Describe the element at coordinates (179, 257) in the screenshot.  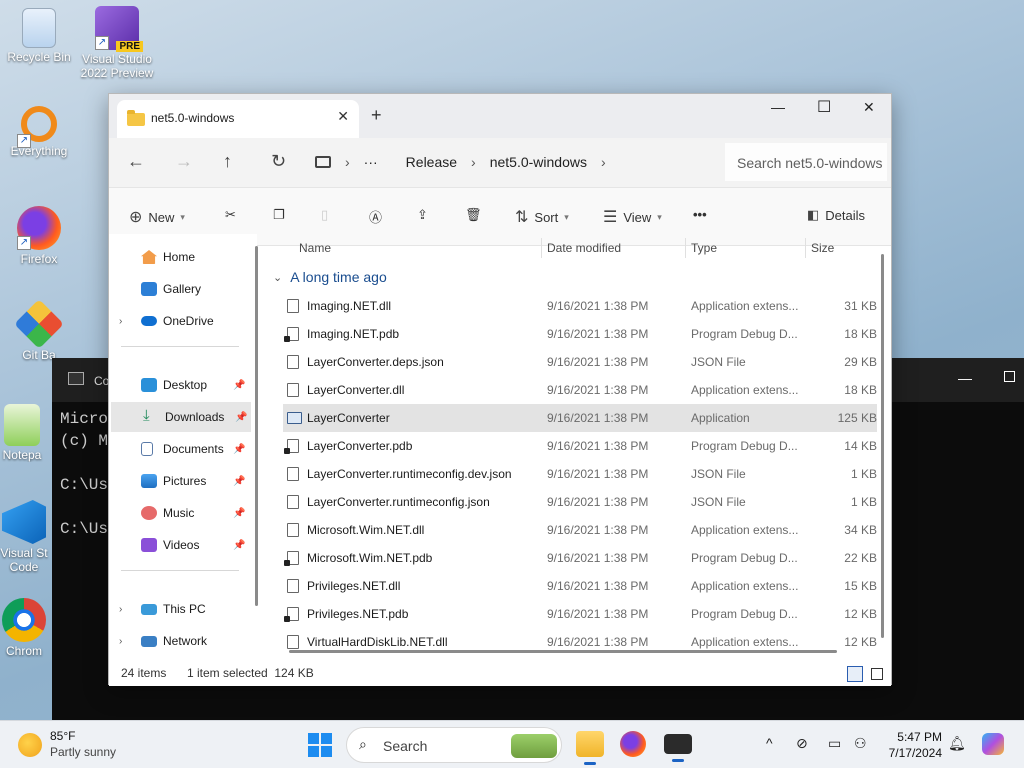
I see `sidebar-item-home: Home` at that location.